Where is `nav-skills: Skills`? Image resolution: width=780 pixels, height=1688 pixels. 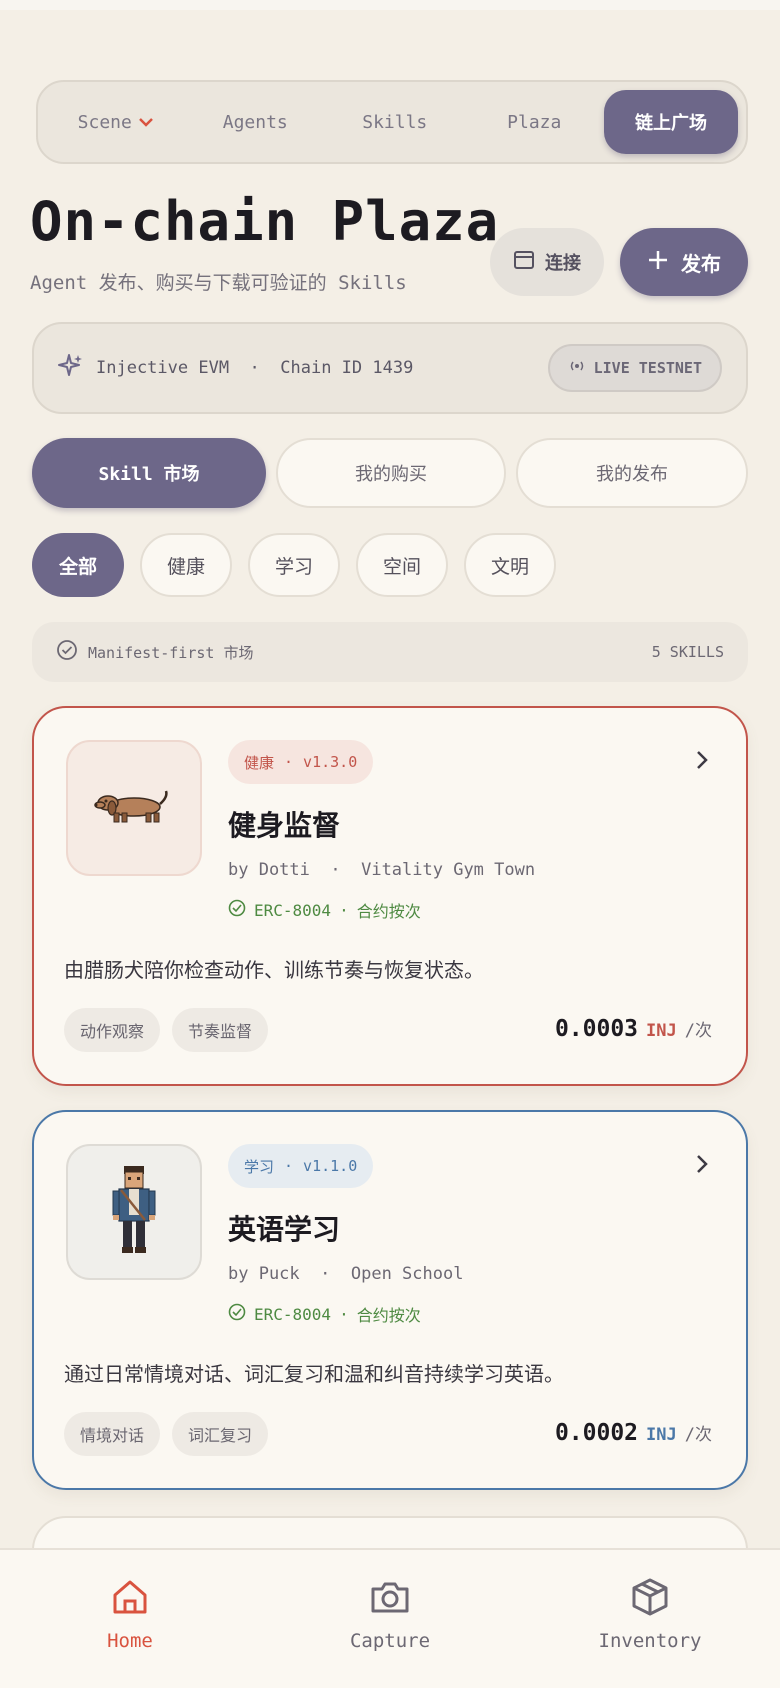 nav-skills: Skills is located at coordinates (395, 122).